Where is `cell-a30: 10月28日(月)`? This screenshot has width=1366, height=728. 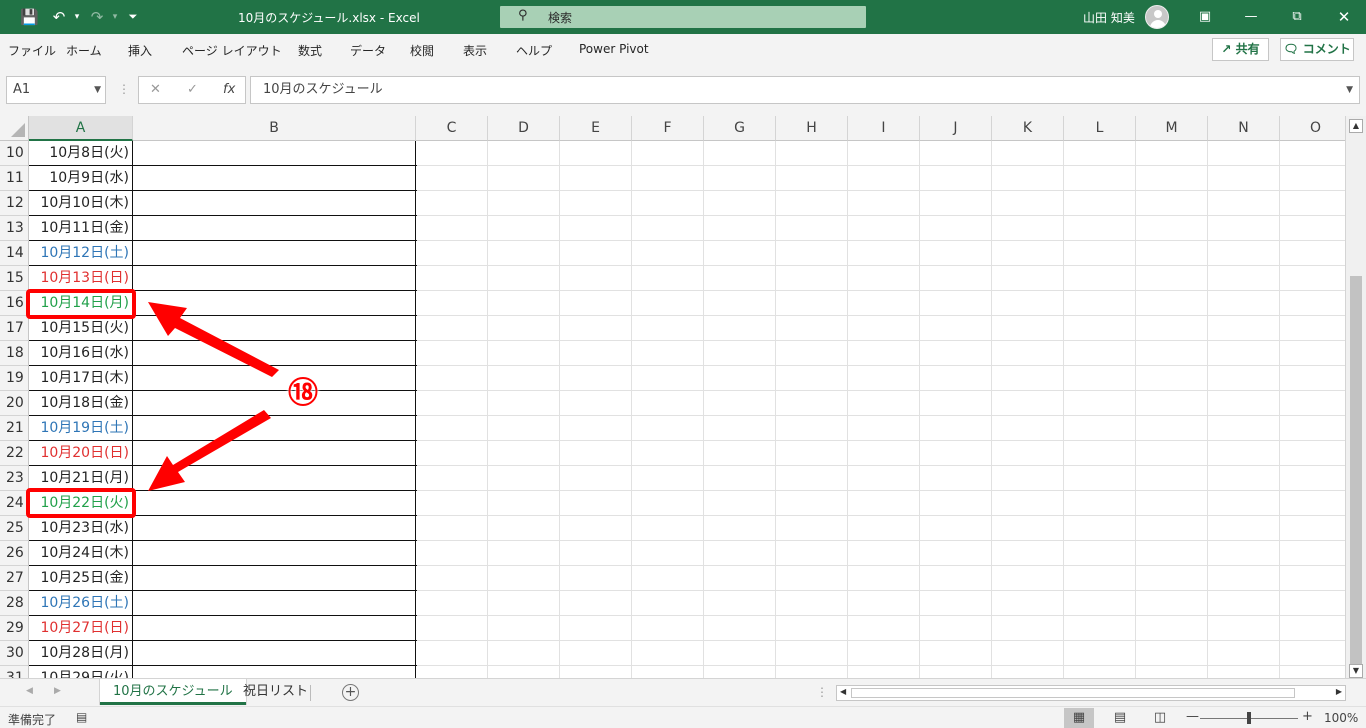
cell-a30: 10月28日(月) is located at coordinates (81, 653).